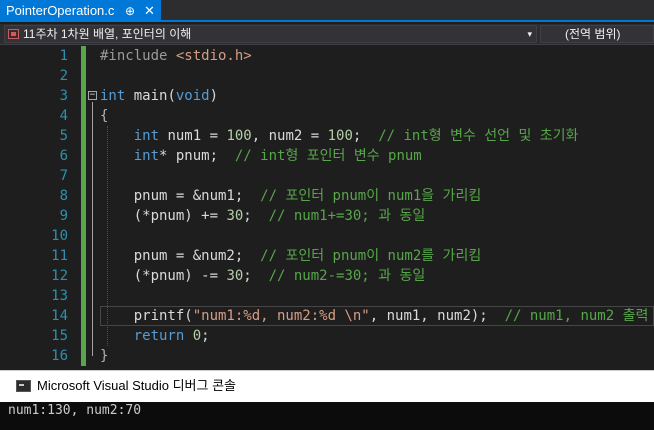 The height and width of the screenshot is (430, 654). What do you see at coordinates (146, 316) in the screenshot?
I see `code-token: printf(` at bounding box center [146, 316].